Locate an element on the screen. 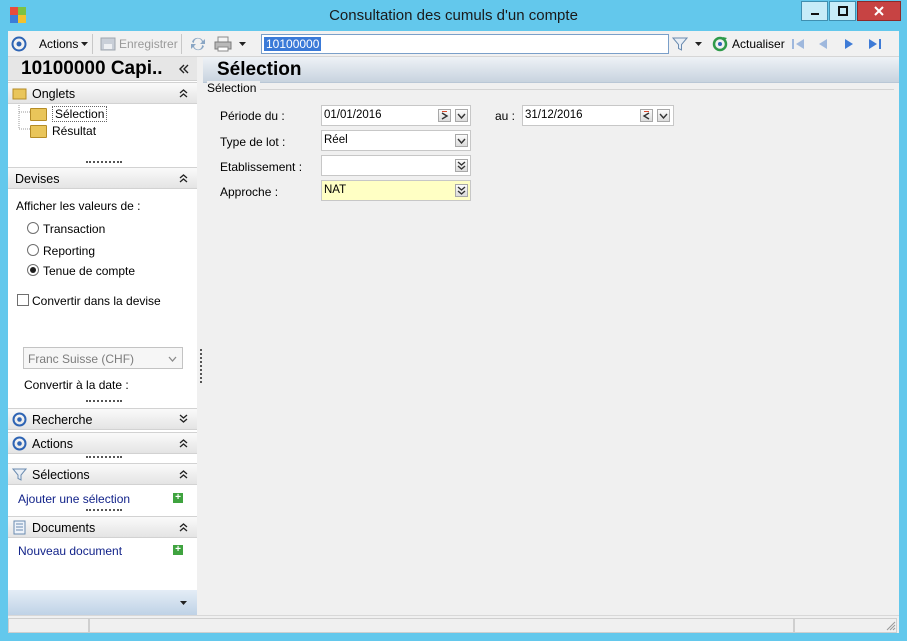  page-title: Sélection is located at coordinates (259, 69).